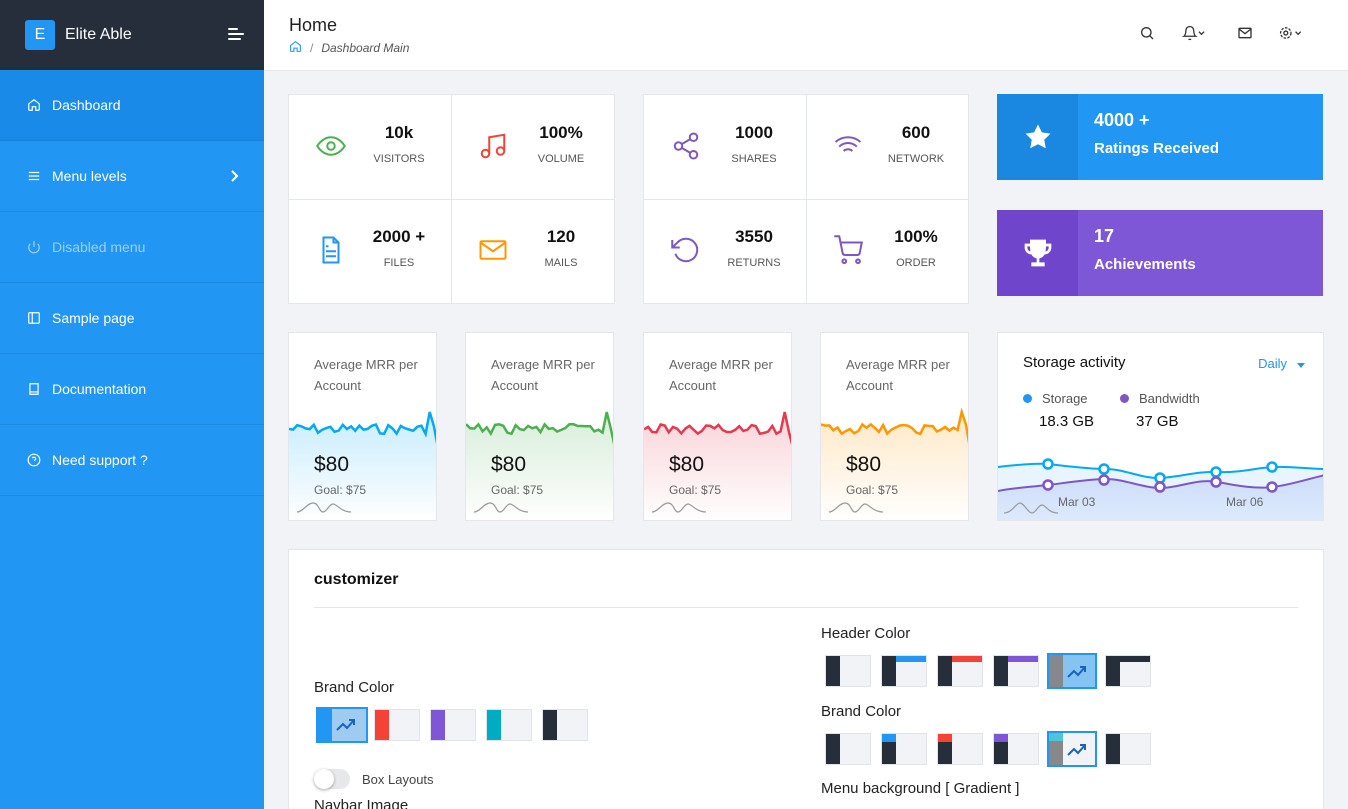 The image size is (1348, 809). What do you see at coordinates (806, 35) in the screenshot?
I see `top-header: Home / Dashboard Main` at bounding box center [806, 35].